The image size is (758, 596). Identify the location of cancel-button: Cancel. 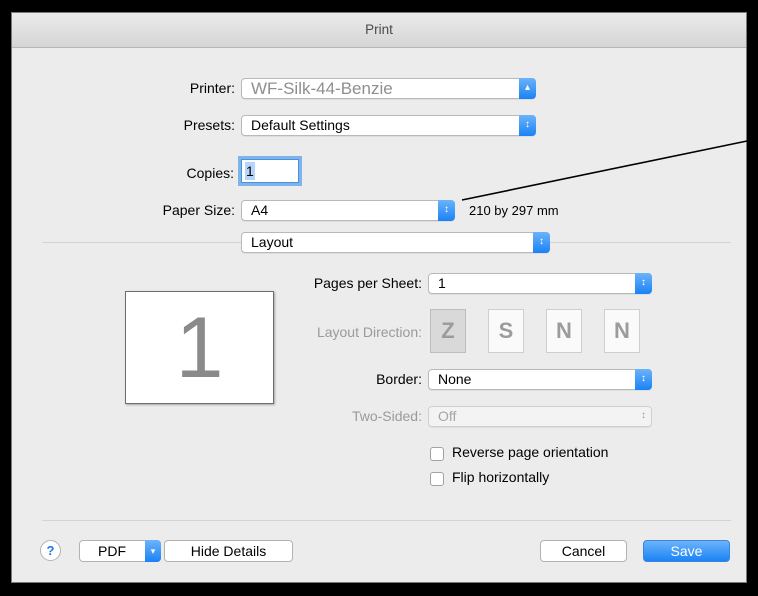
(583, 551).